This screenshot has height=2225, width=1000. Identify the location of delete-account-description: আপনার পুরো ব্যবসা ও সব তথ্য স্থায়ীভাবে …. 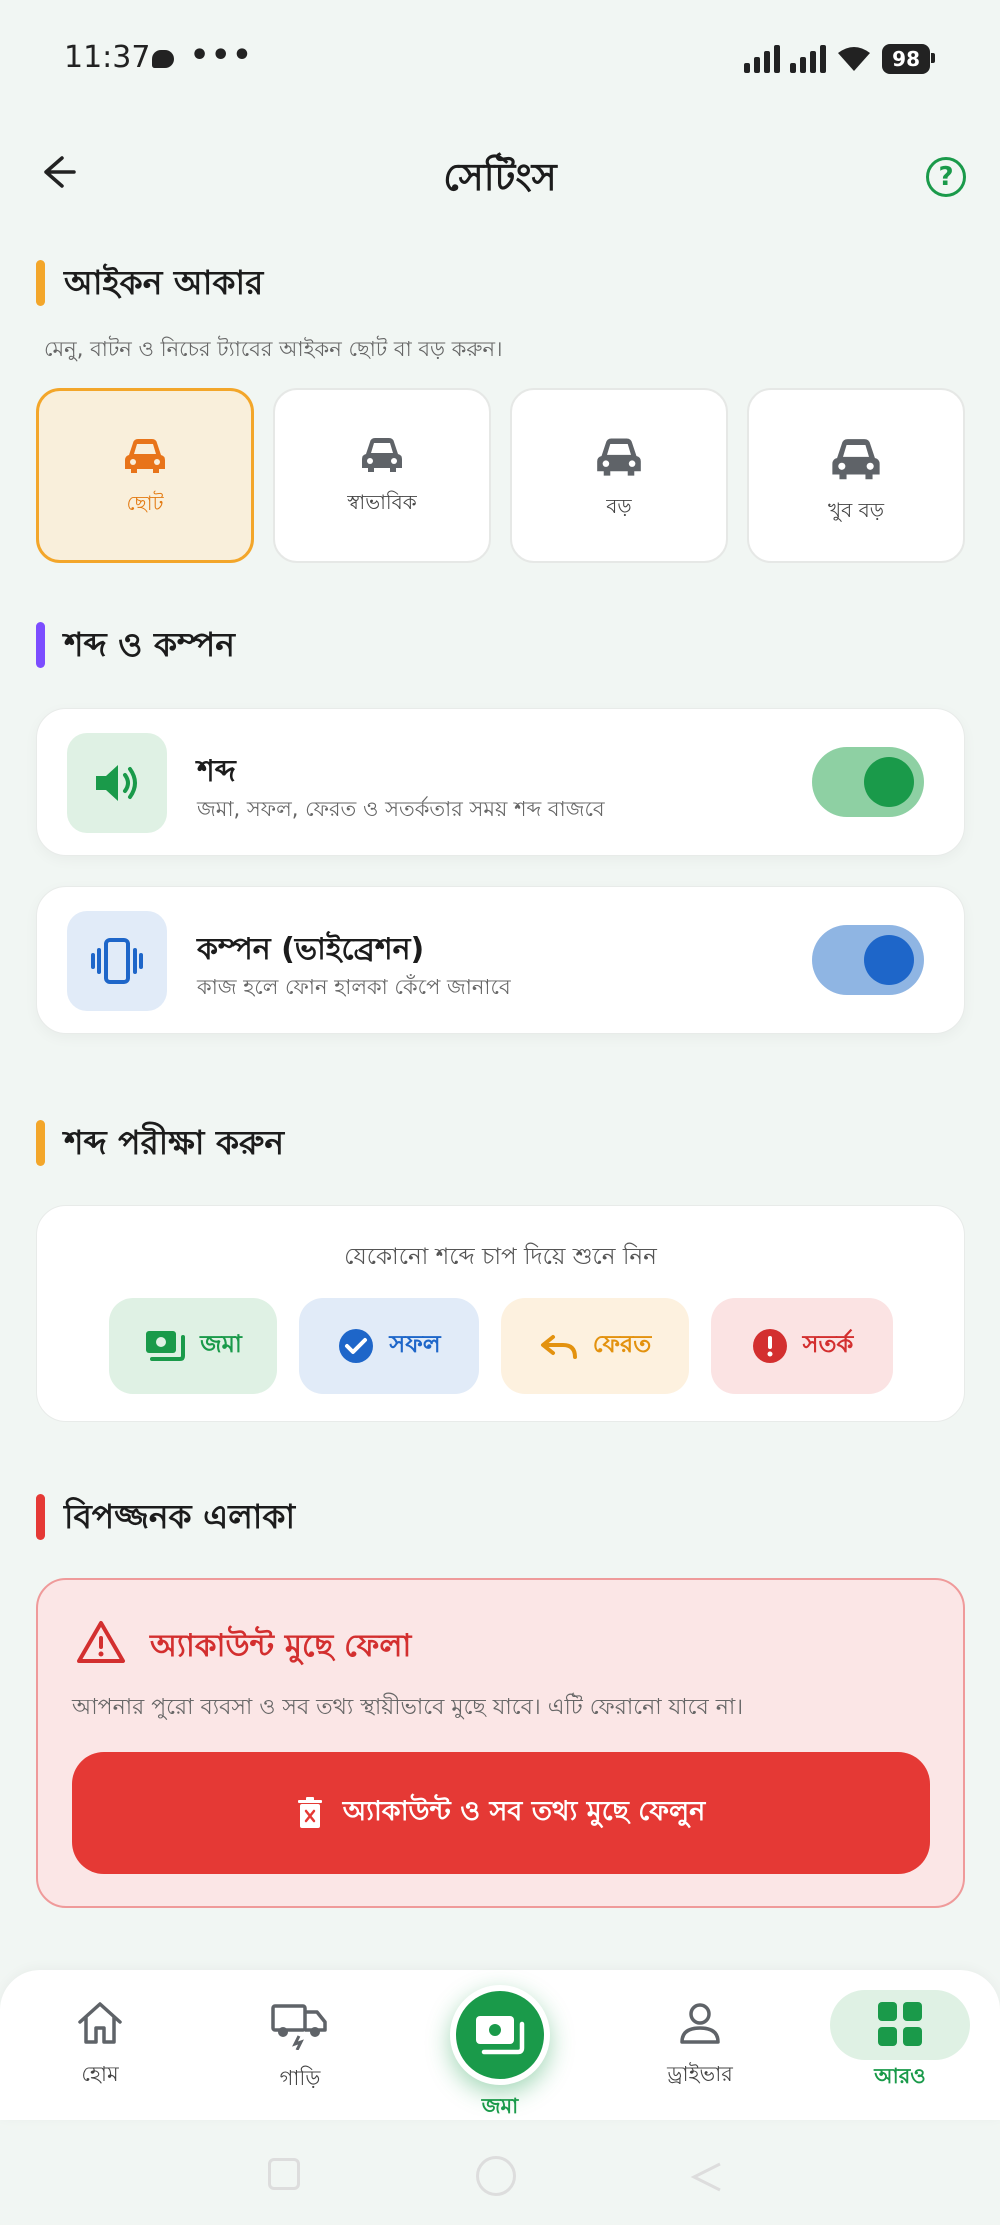
(408, 1707).